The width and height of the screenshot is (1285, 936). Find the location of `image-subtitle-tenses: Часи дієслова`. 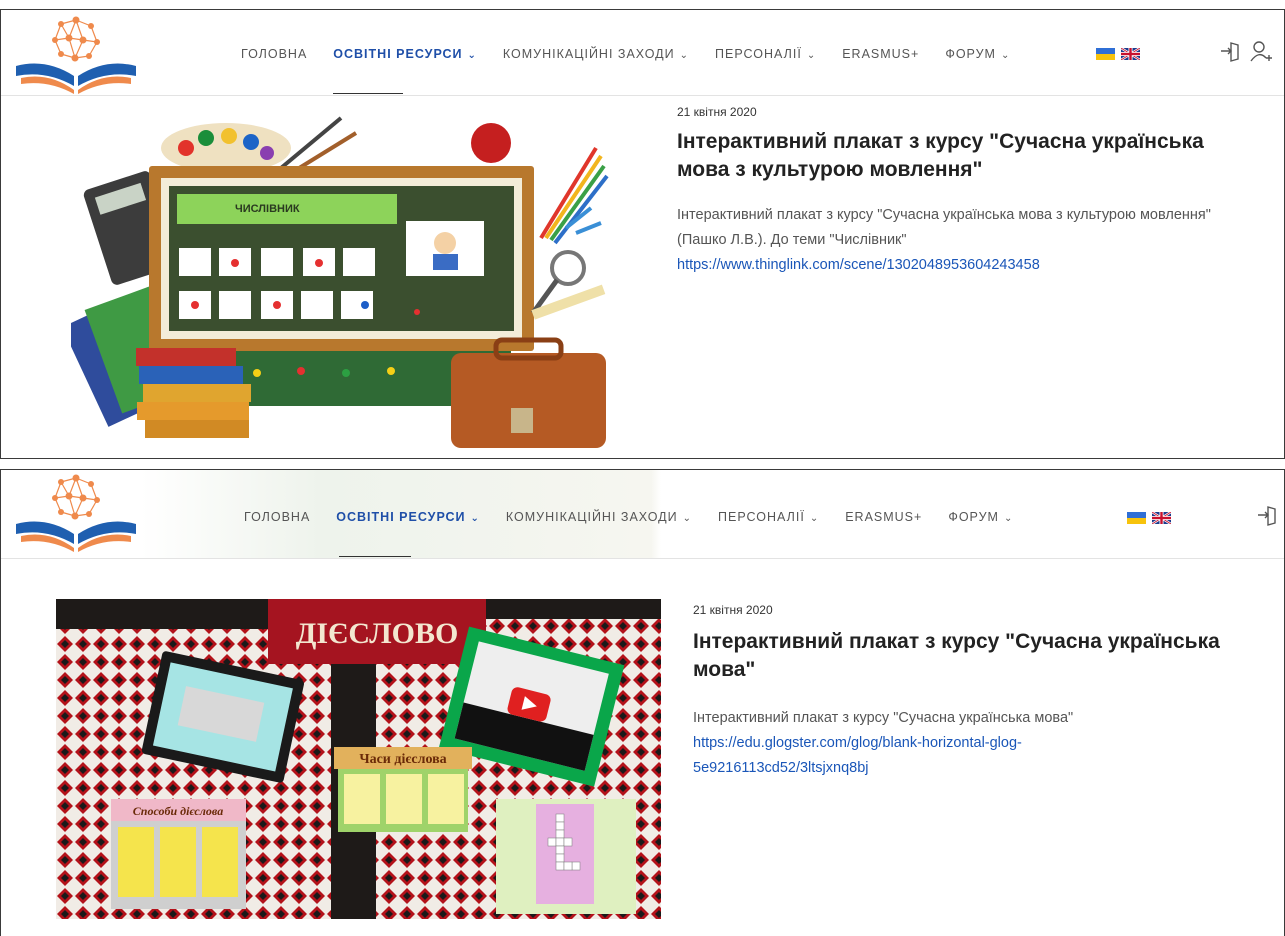

image-subtitle-tenses: Часи дієслова is located at coordinates (402, 759).